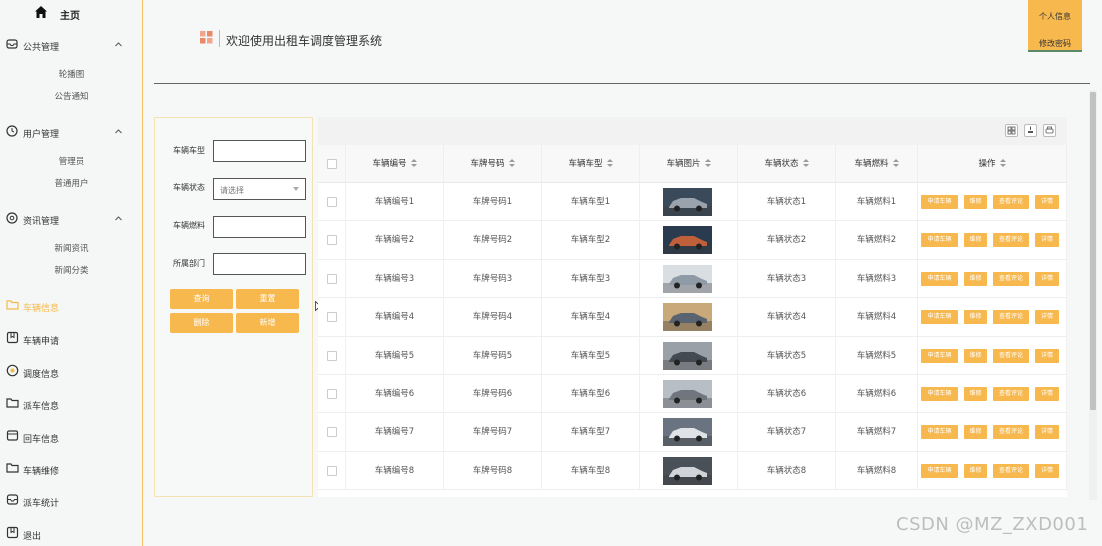 The height and width of the screenshot is (546, 1102). What do you see at coordinates (71, 249) in the screenshot?
I see `sidebar-item-news: 新闻资讯` at bounding box center [71, 249].